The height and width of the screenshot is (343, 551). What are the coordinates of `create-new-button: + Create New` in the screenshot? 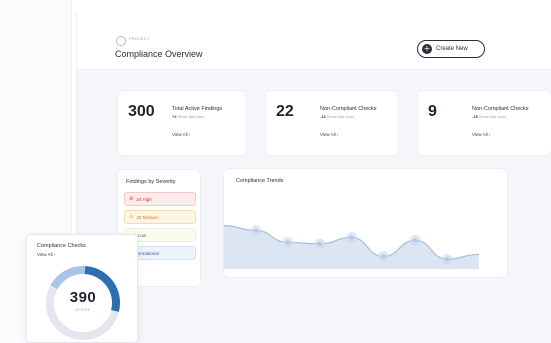 It's located at (451, 49).